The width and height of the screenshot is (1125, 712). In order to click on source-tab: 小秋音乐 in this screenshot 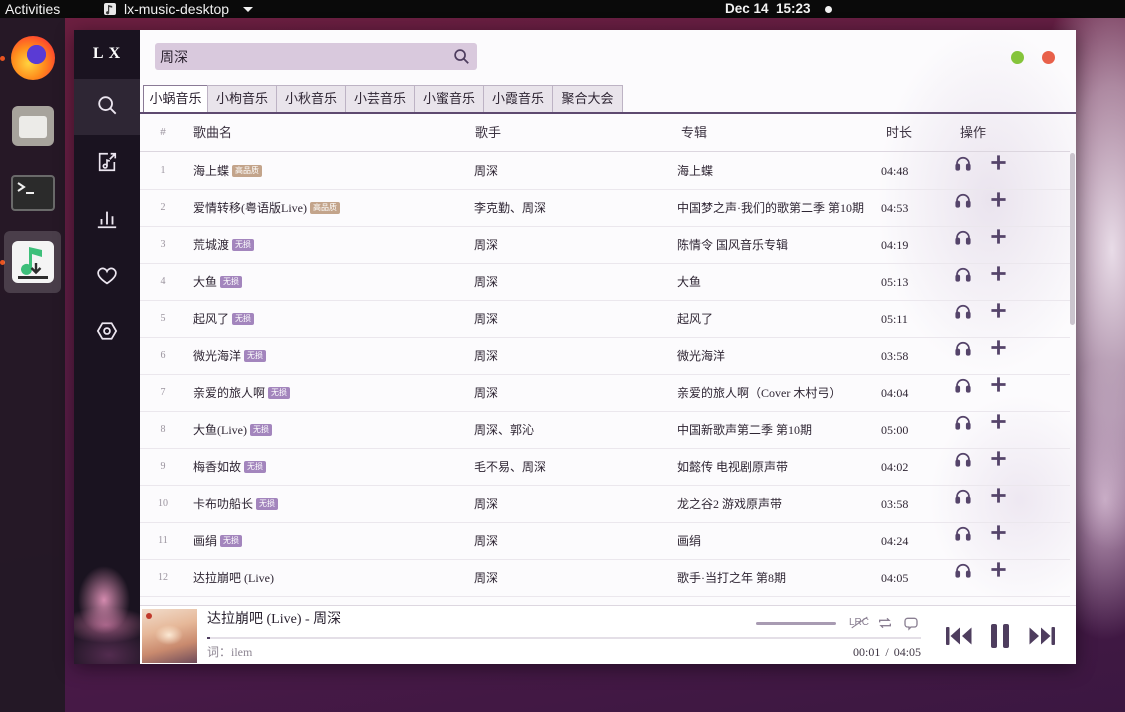, I will do `click(311, 98)`.